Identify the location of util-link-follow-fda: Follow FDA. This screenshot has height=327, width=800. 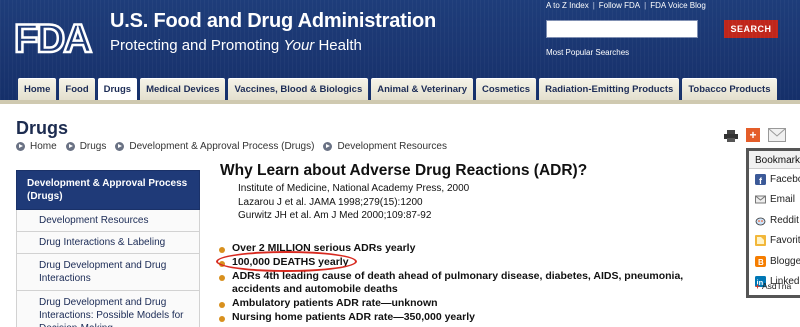
(619, 5).